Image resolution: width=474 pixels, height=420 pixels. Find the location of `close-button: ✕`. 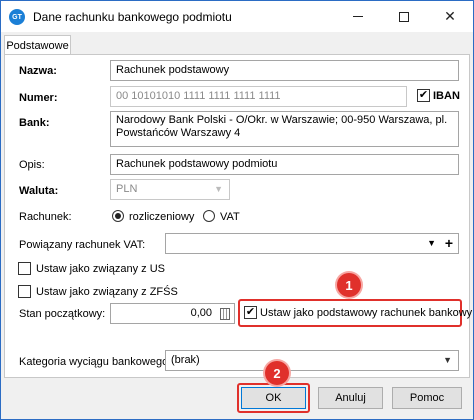

close-button: ✕ is located at coordinates (450, 16).